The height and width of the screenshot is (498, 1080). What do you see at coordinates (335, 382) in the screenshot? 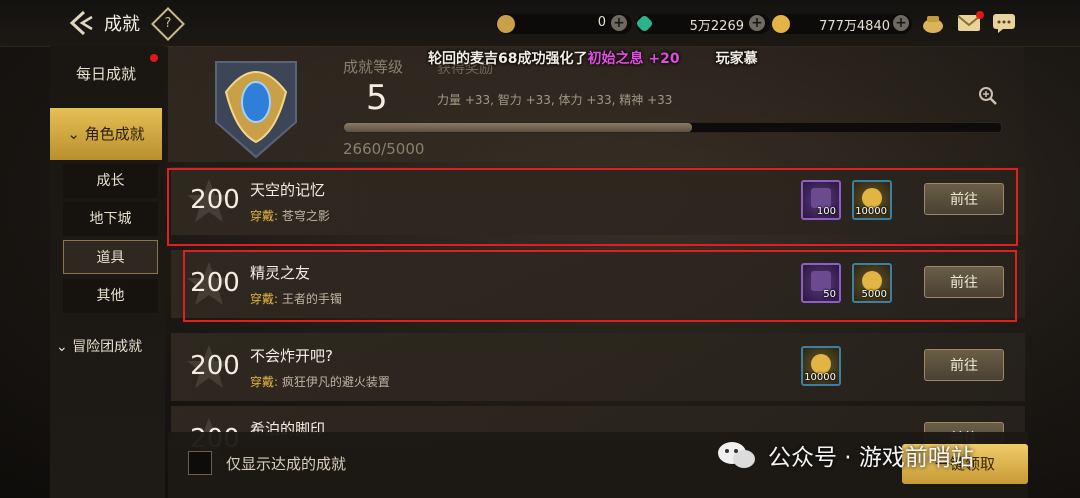
I see `requirement-item: 疯狂伊凡的避火装置` at bounding box center [335, 382].